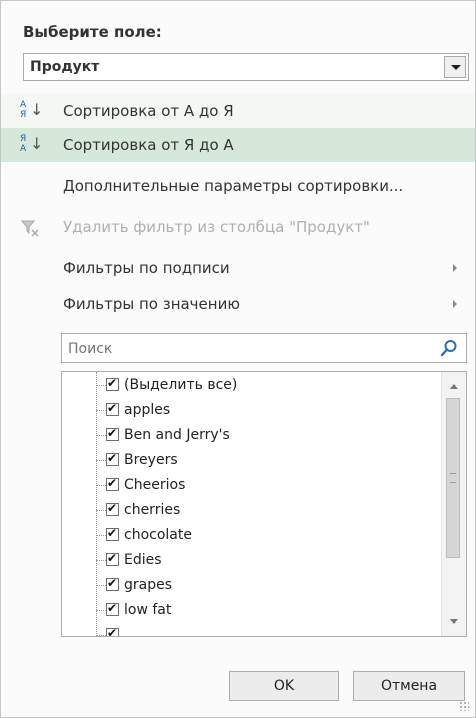 This screenshot has width=476, height=718. Describe the element at coordinates (32, 144) in the screenshot. I see `sort-z-to-a-icon: Я А ↓` at that location.